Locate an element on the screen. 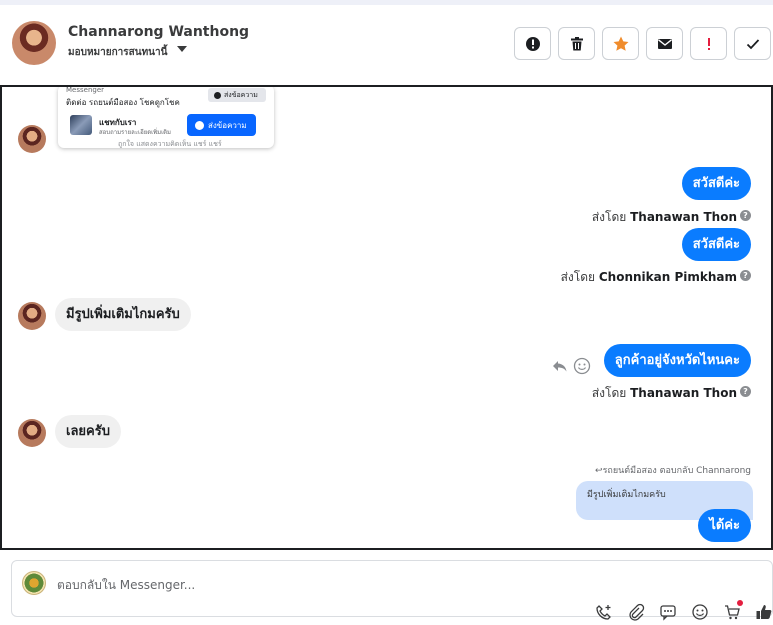  sent-by-label: ส่งโดย Chonnikan Pimkham is located at coordinates (656, 277).